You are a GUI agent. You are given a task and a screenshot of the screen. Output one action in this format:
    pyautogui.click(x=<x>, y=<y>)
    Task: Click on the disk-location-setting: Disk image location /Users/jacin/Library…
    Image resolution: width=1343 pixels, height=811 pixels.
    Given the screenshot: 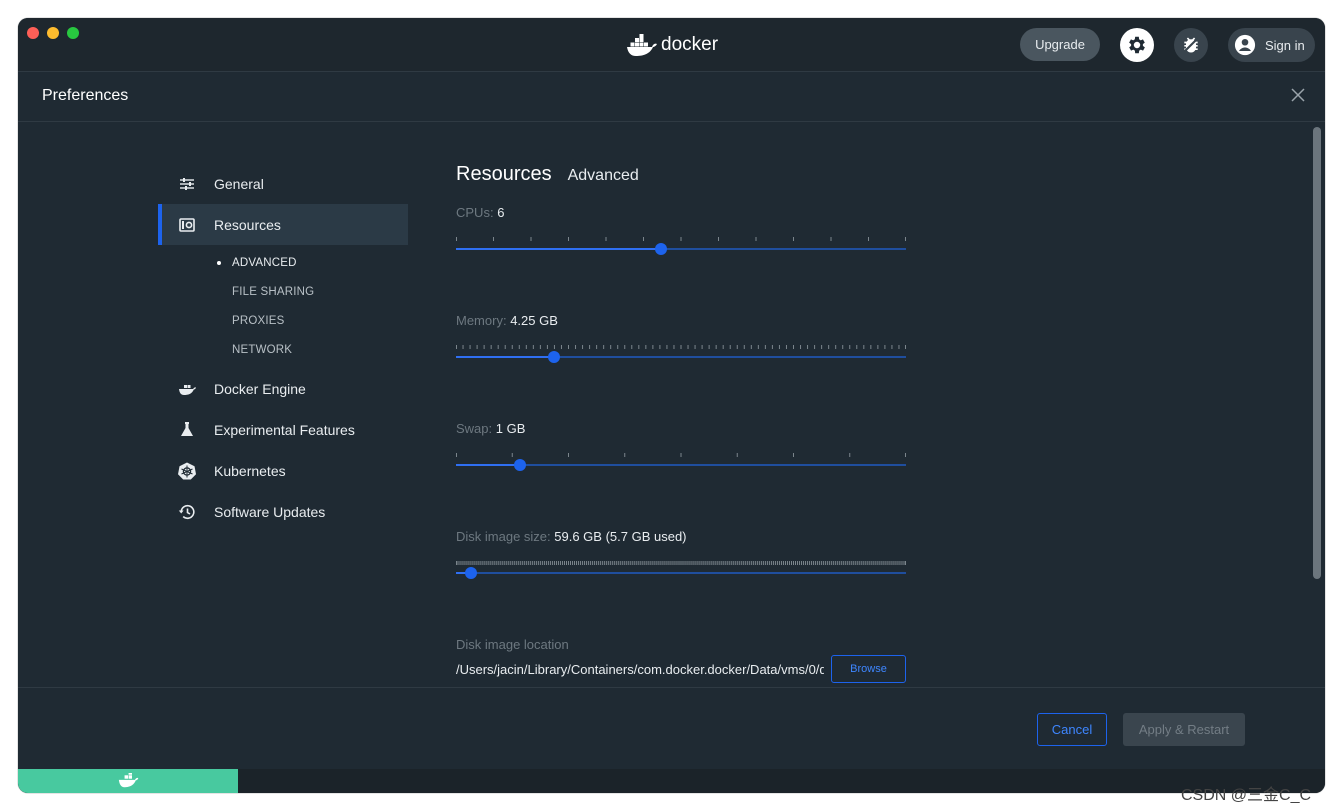 What is the action you would take?
    pyautogui.click(x=682, y=655)
    